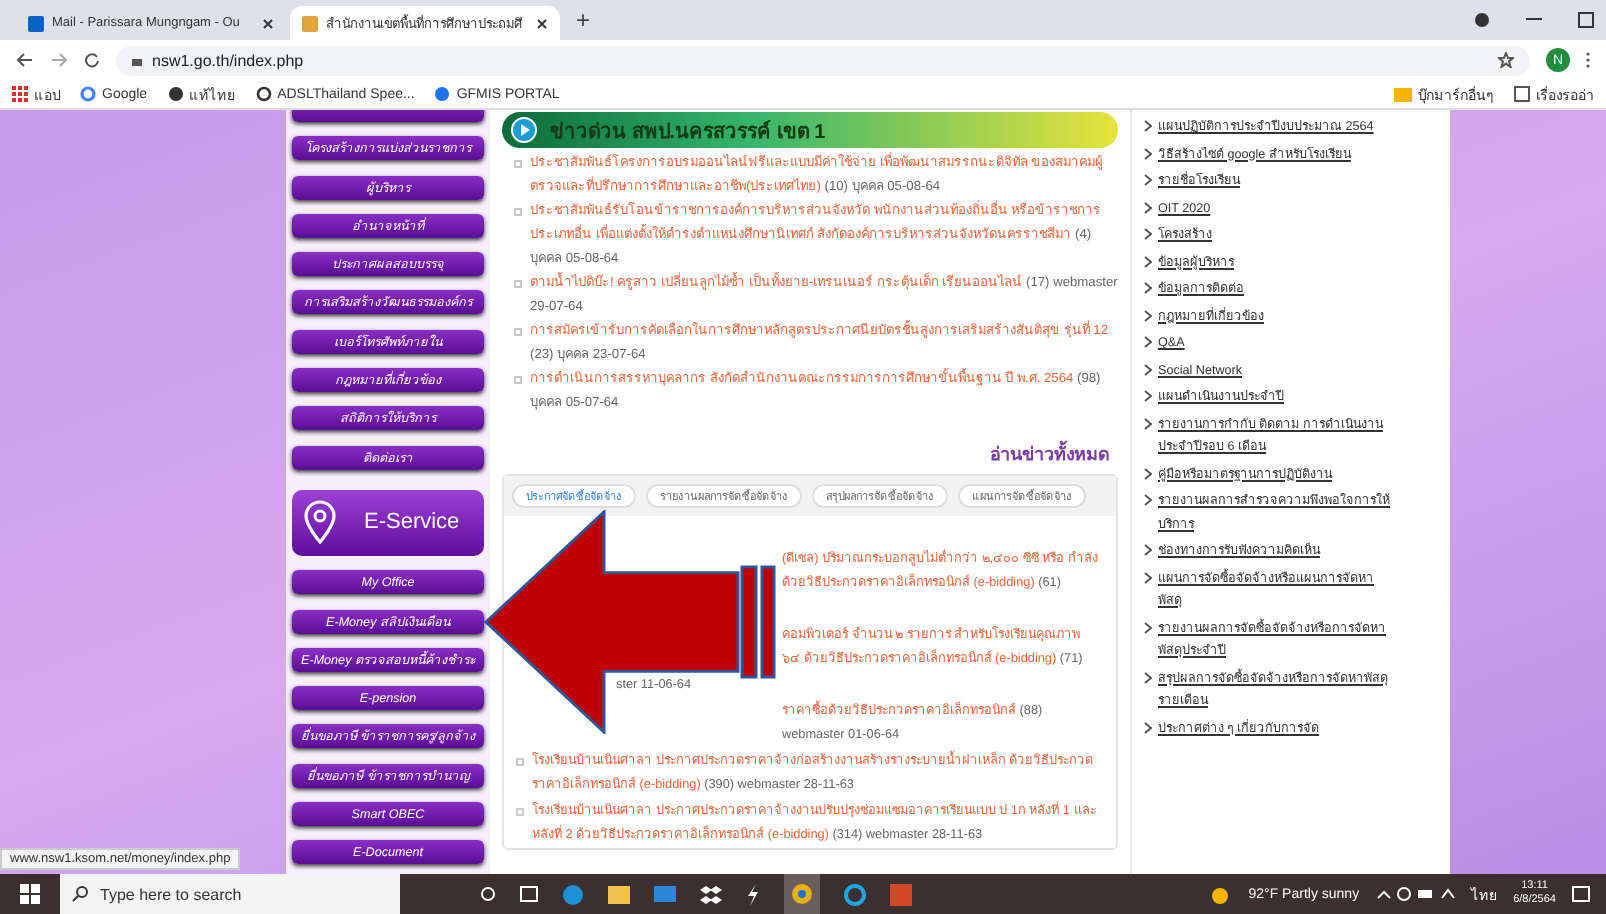 The height and width of the screenshot is (914, 1606). Describe the element at coordinates (529, 894) in the screenshot. I see `task-view-icon` at that location.